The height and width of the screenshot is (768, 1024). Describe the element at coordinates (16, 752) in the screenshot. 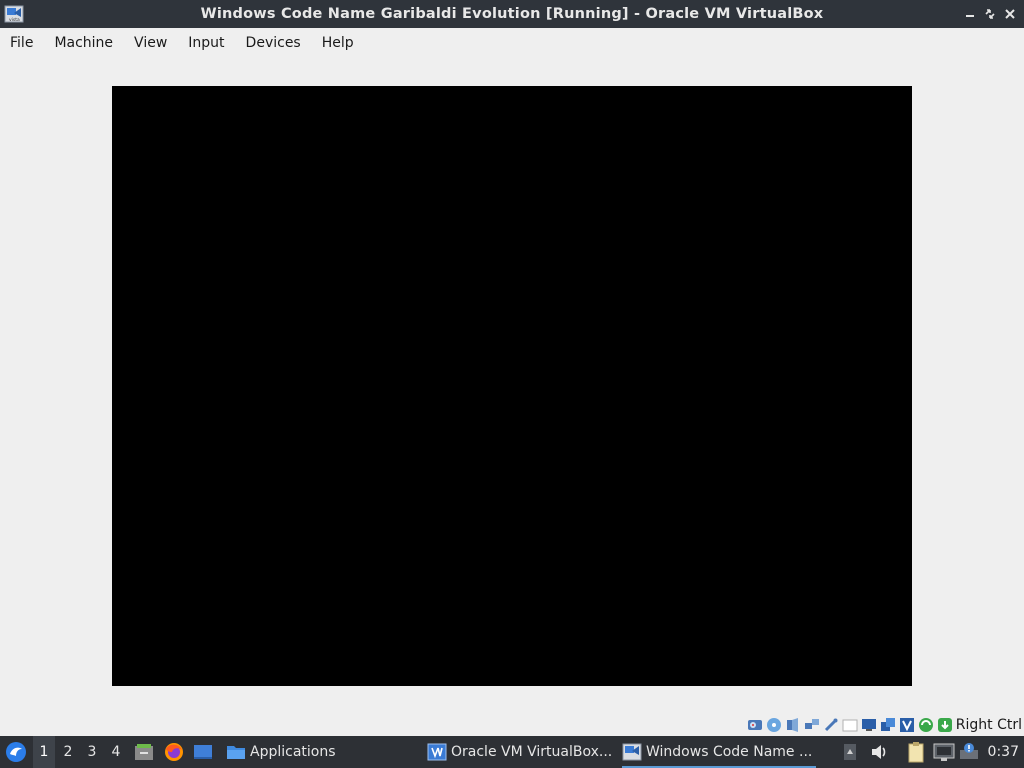

I see `lxqt-start-icon` at that location.